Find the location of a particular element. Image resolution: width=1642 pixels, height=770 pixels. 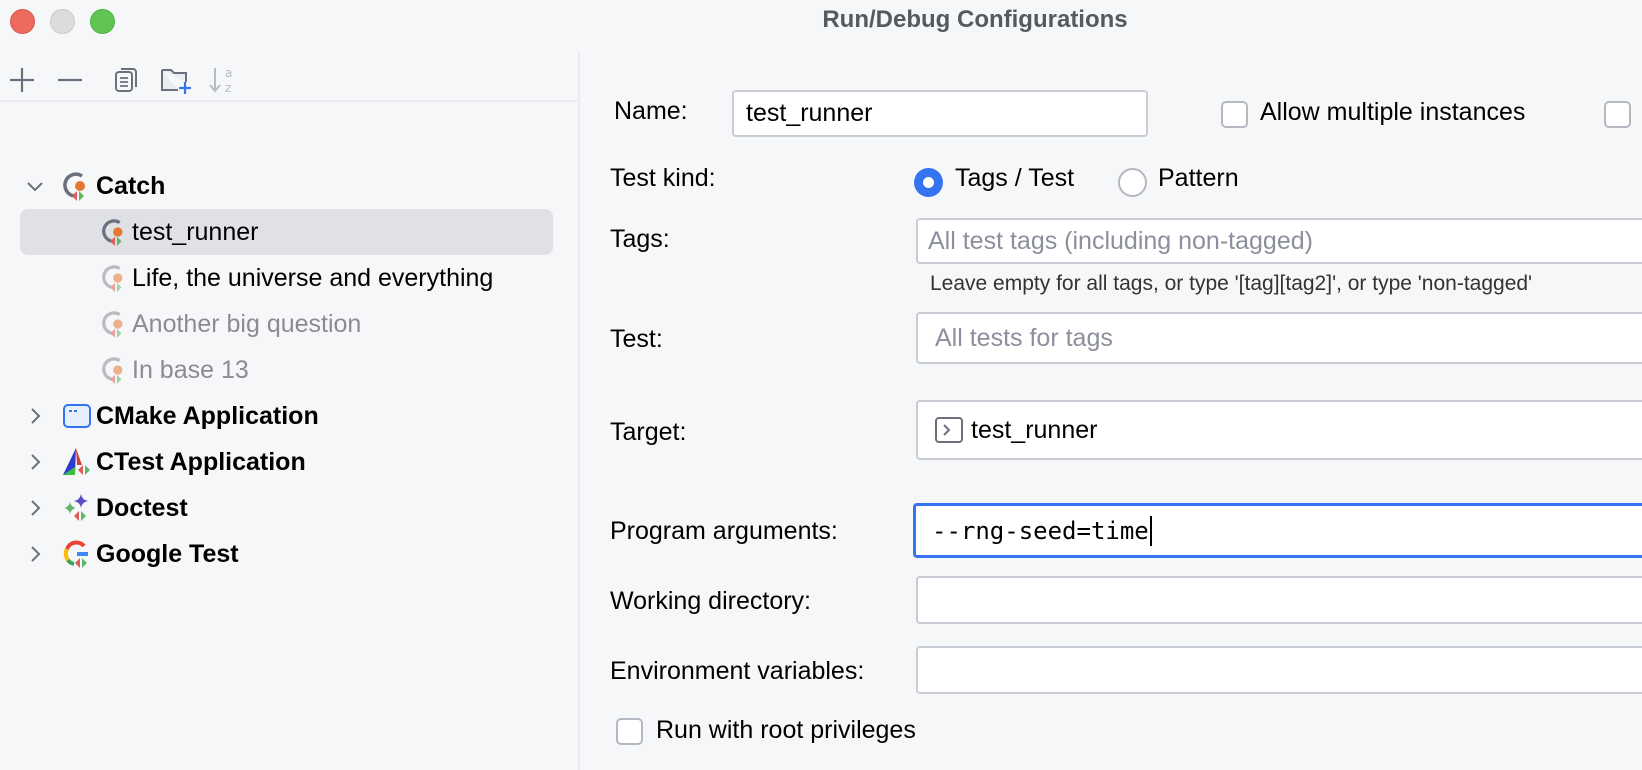

sort-alphabetically-icon: az is located at coordinates (220, 80).